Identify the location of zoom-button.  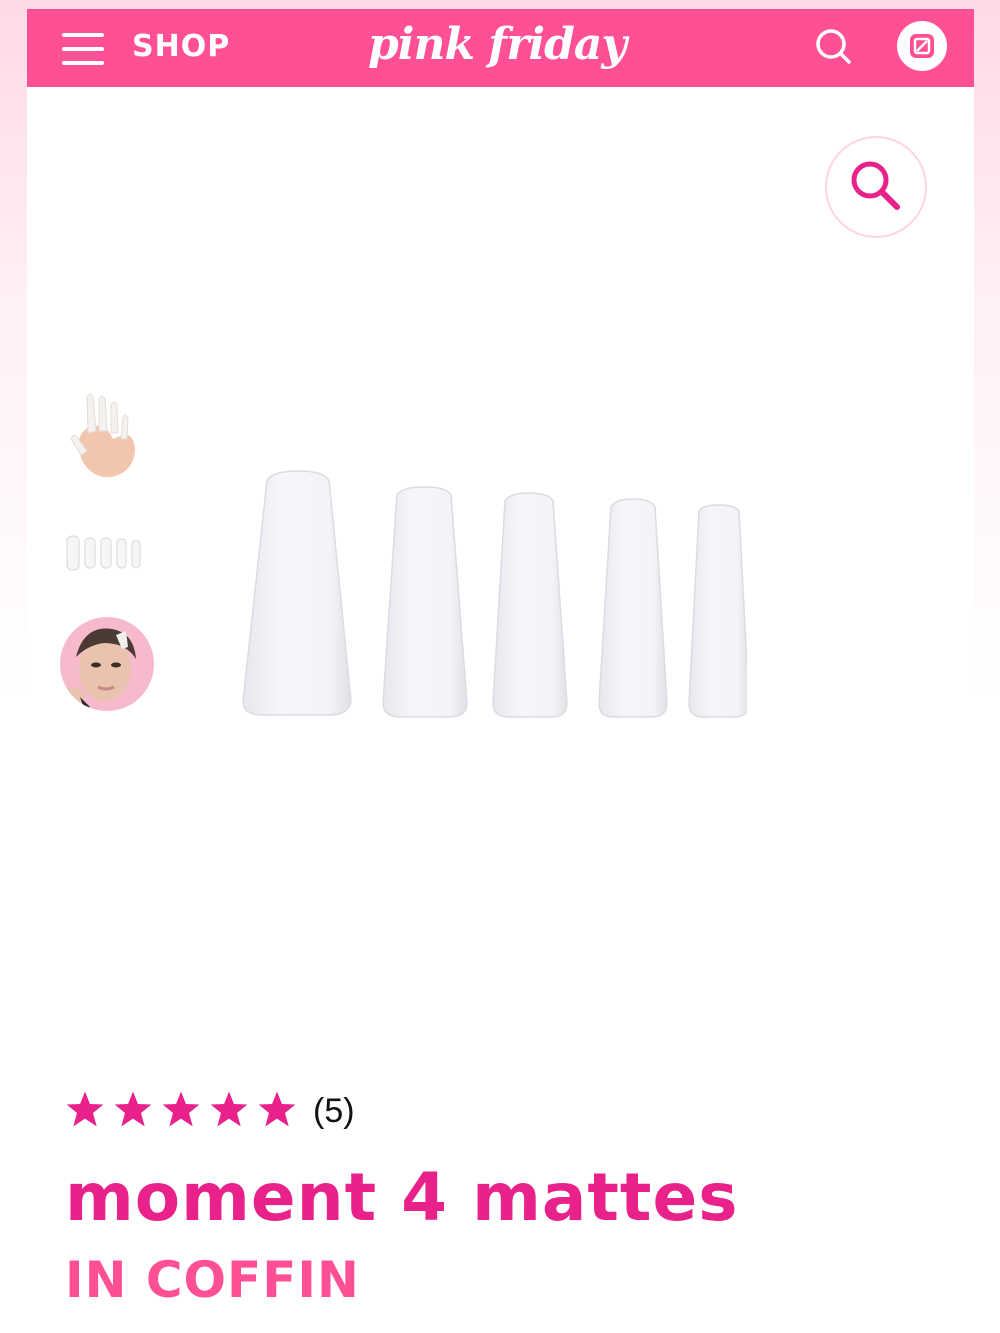
(876, 187).